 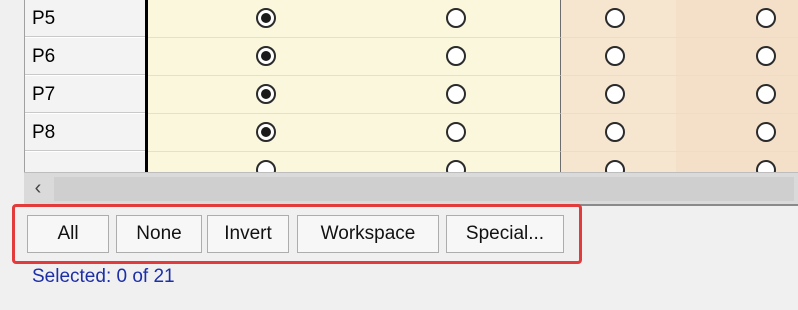 I want to click on scroll-left-icon: ‹, so click(x=38, y=189).